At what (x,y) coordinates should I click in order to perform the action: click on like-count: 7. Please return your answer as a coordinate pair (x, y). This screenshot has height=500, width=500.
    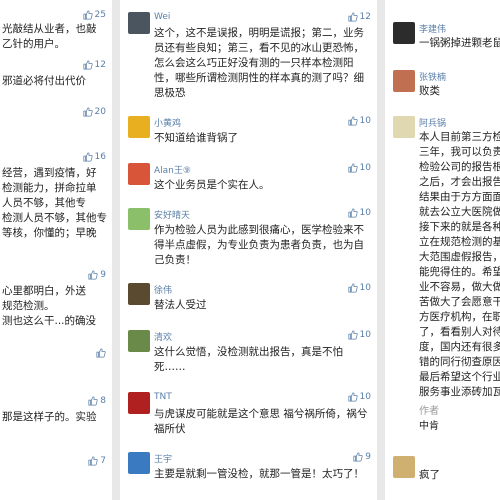
    Looking at the image, I should click on (103, 461).